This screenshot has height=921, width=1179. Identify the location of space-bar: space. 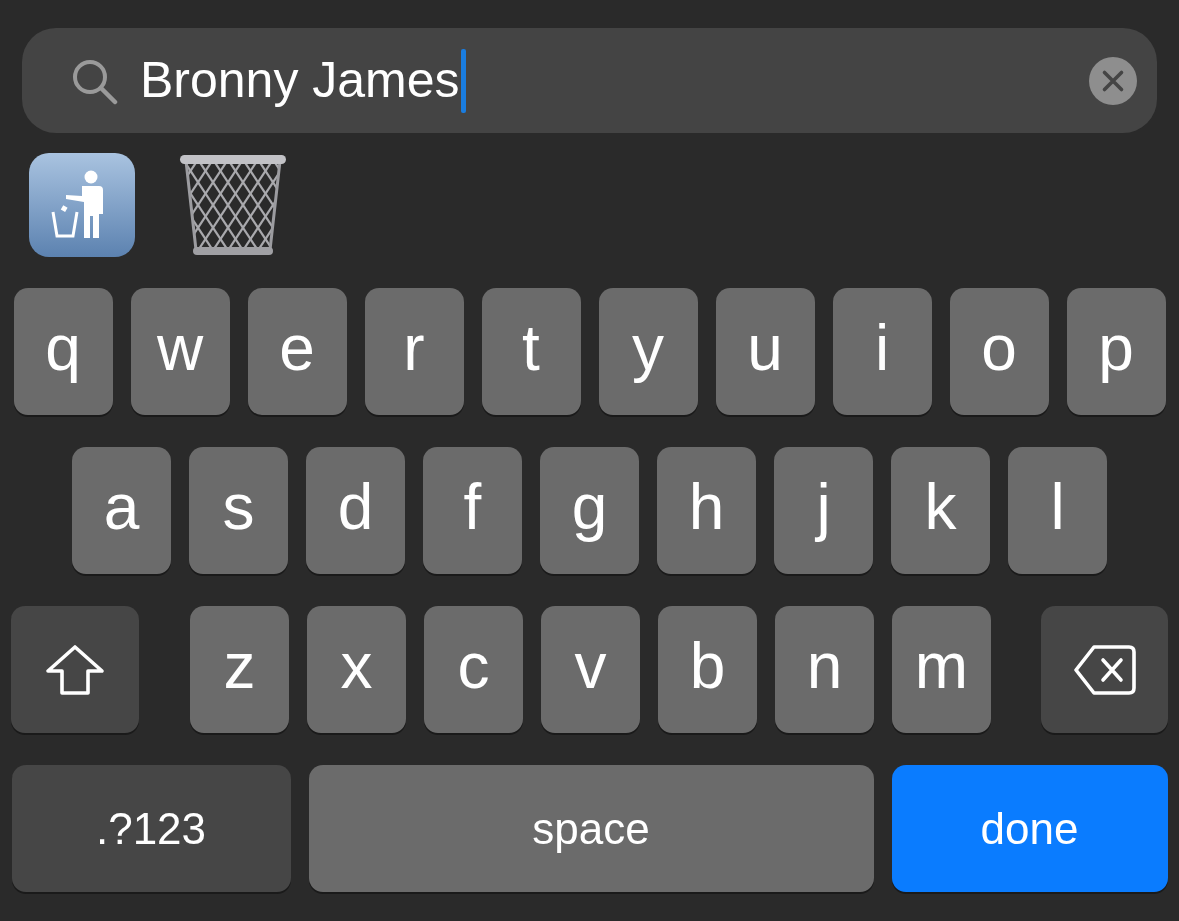
(591, 828).